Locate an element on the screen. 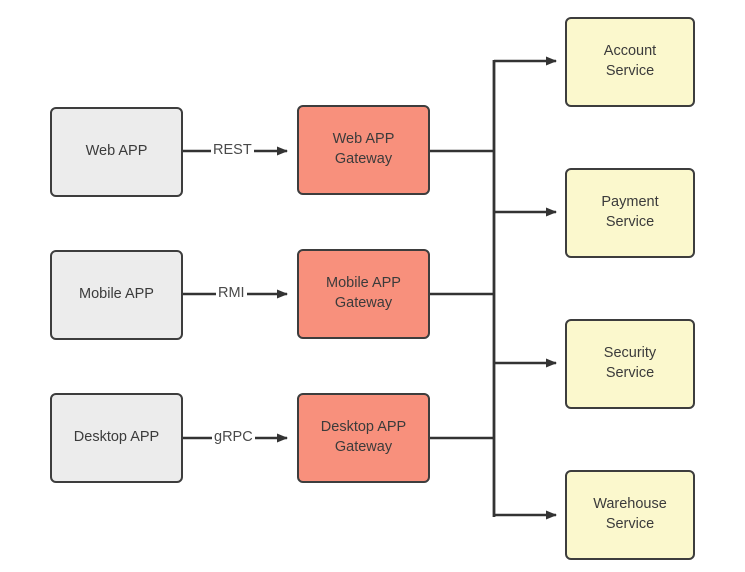 Image resolution: width=745 pixels, height=572 pixels. node-security-service: Security Service is located at coordinates (630, 364).